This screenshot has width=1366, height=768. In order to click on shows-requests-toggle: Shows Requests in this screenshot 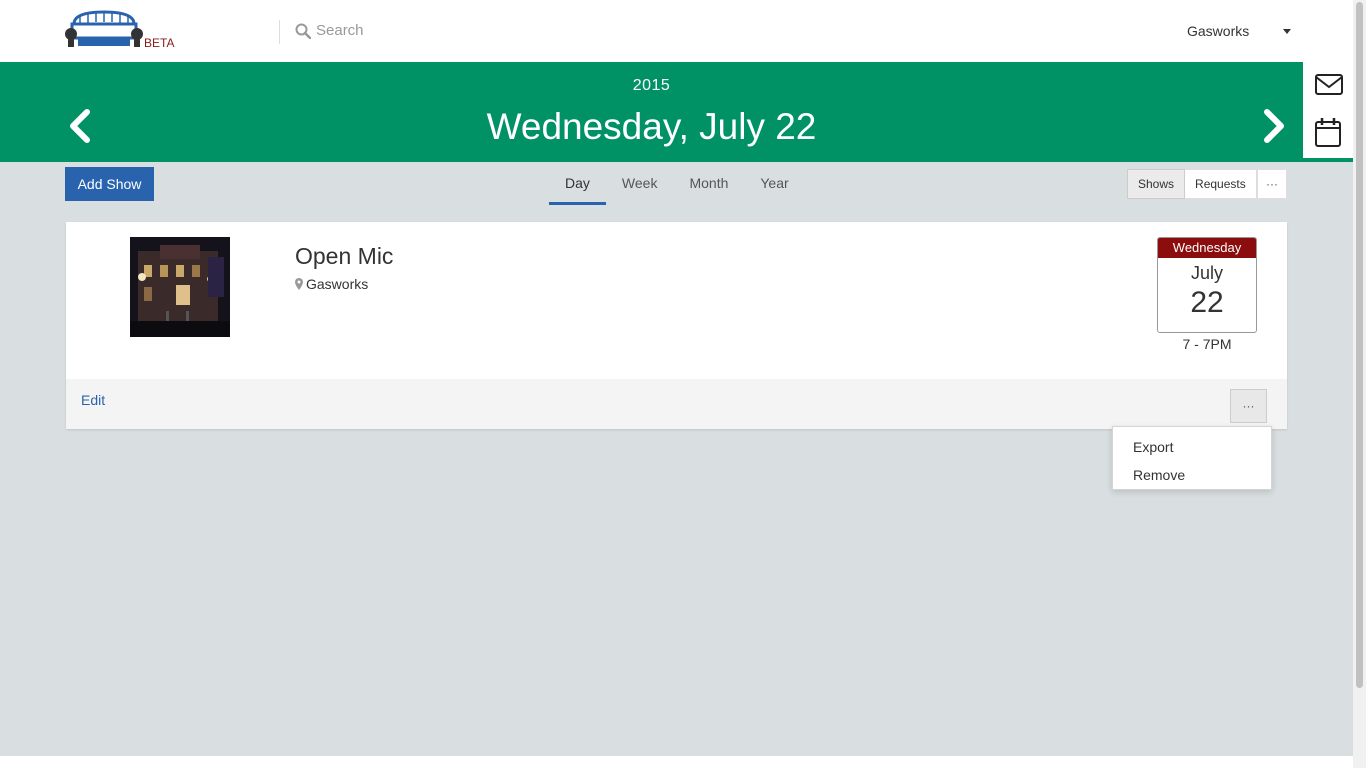, I will do `click(1192, 184)`.